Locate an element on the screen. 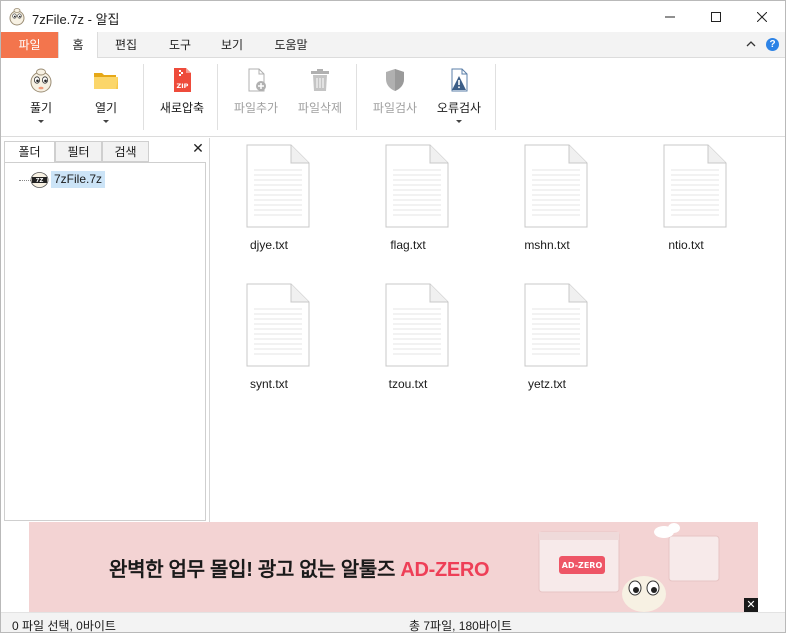  file-item: mshn.txt is located at coordinates (547, 200).